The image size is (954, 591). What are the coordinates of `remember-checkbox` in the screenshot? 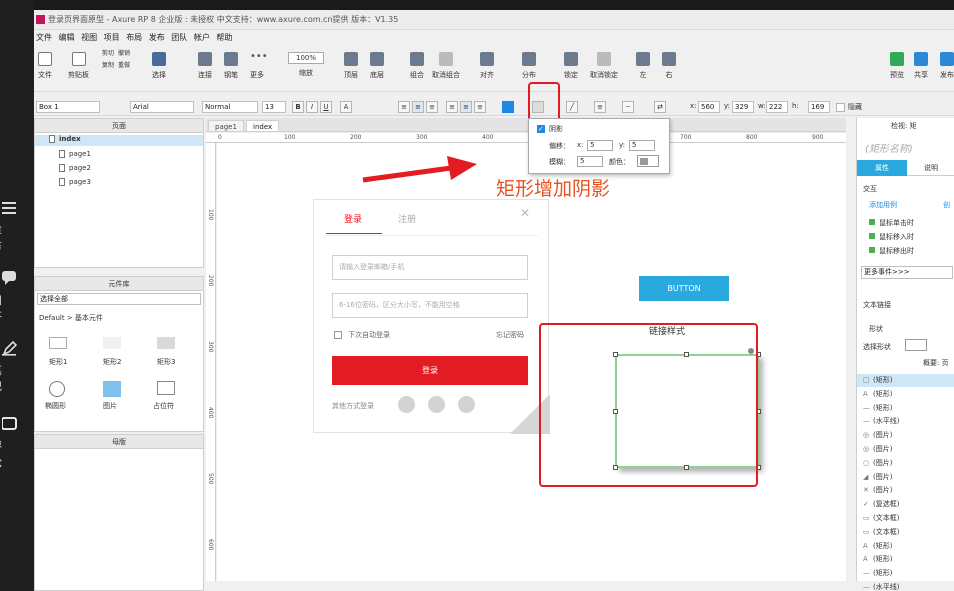 It's located at (338, 335).